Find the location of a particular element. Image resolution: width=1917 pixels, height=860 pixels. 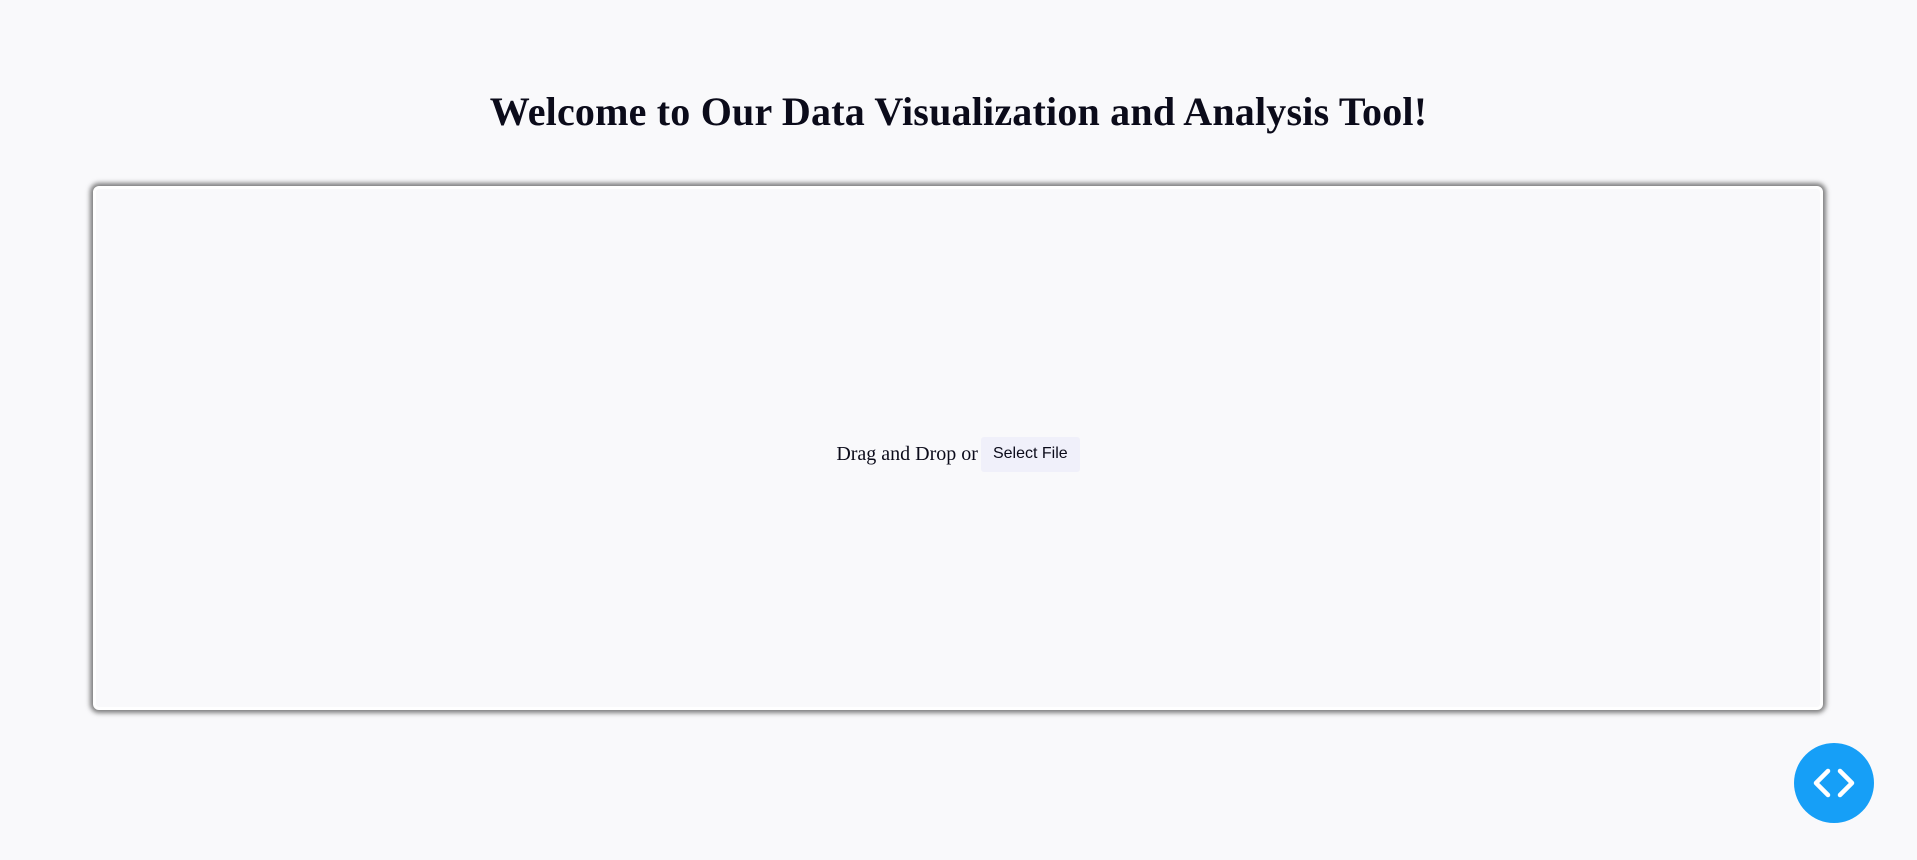

code-toggle-button is located at coordinates (1834, 783).